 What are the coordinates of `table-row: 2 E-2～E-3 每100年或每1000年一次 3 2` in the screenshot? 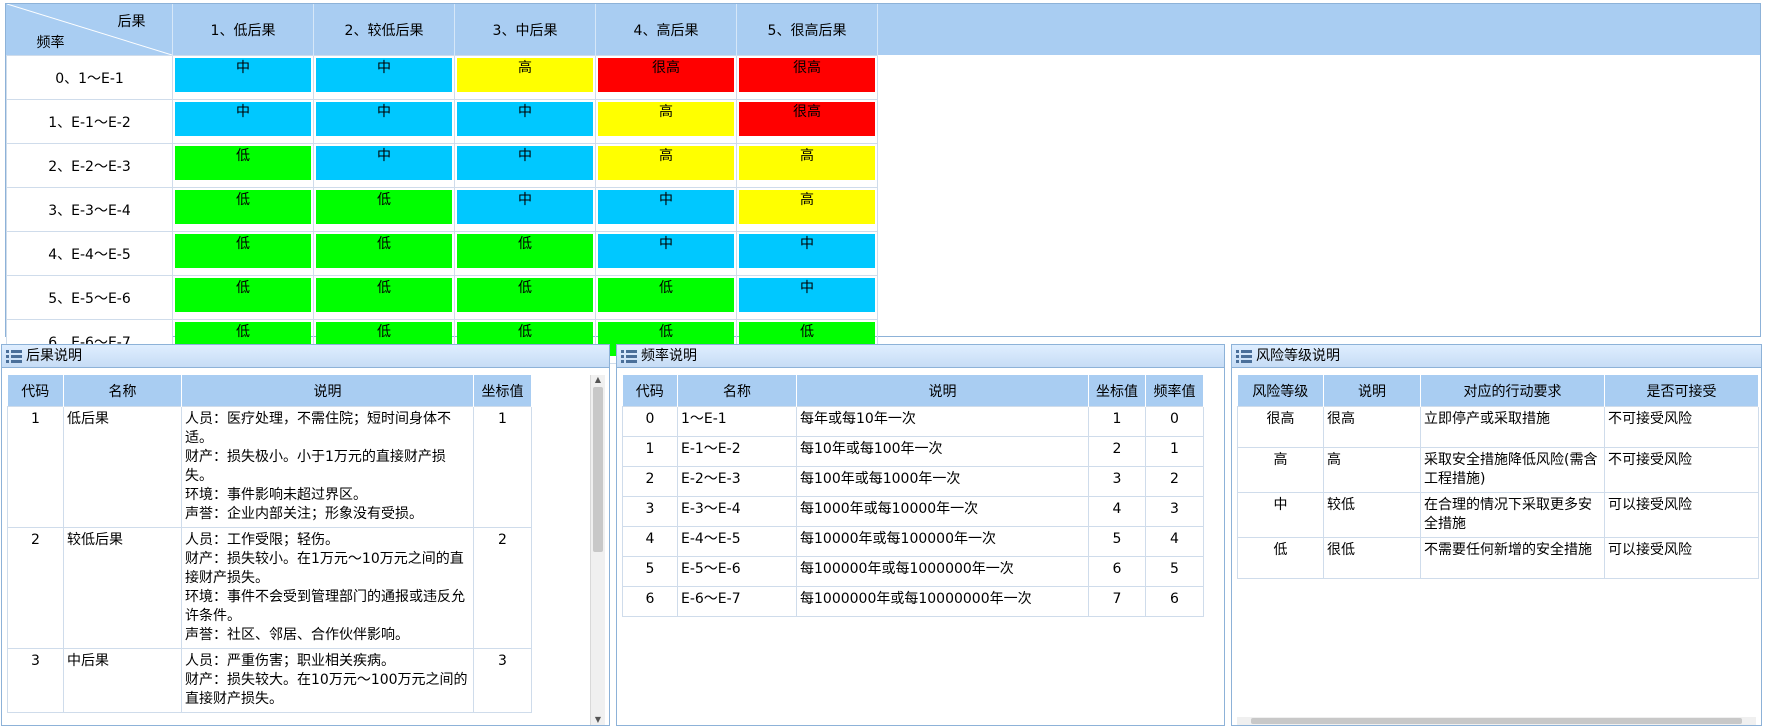 It's located at (913, 481).